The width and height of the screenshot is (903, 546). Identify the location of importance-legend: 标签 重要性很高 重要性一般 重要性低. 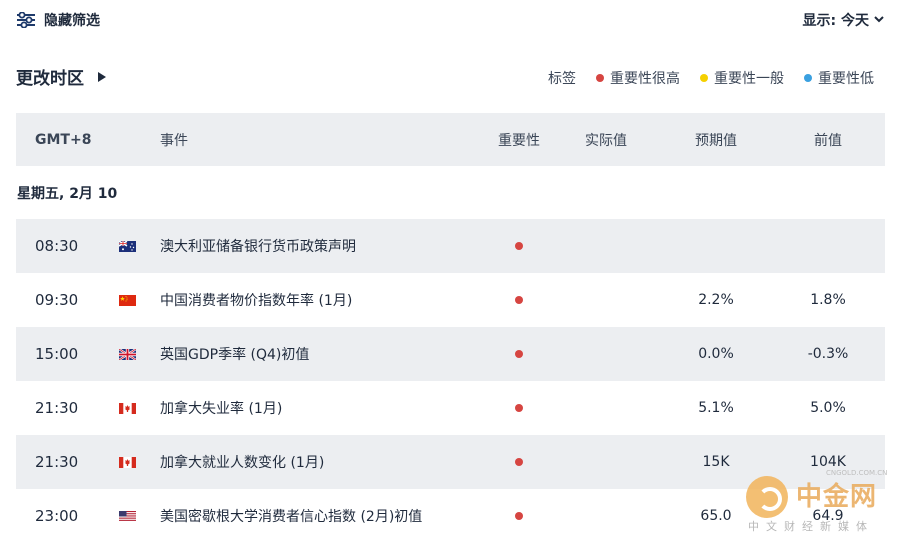
(711, 78).